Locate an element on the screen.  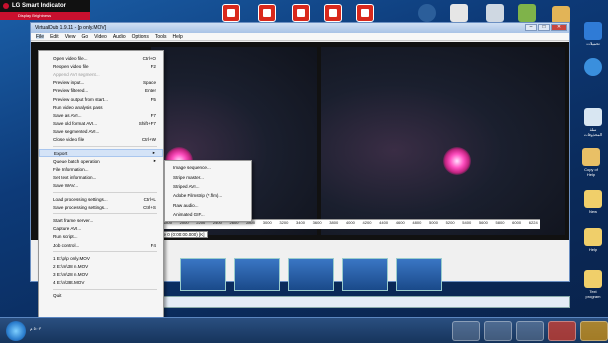
file-menu-item: 4 E:\n\38t.MOV is located at coordinates (101, 283).